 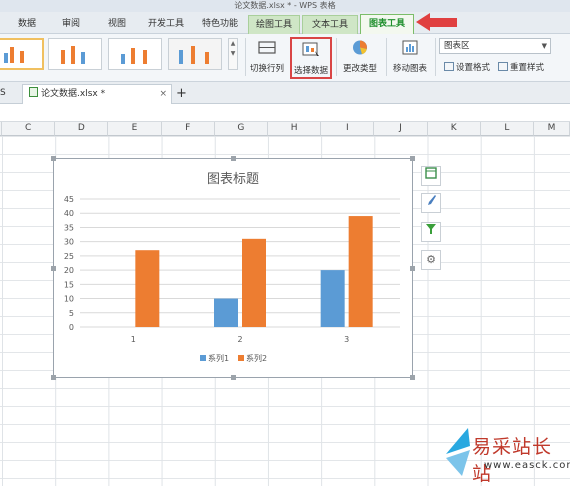 I want to click on reset-icon, so click(x=503, y=66).